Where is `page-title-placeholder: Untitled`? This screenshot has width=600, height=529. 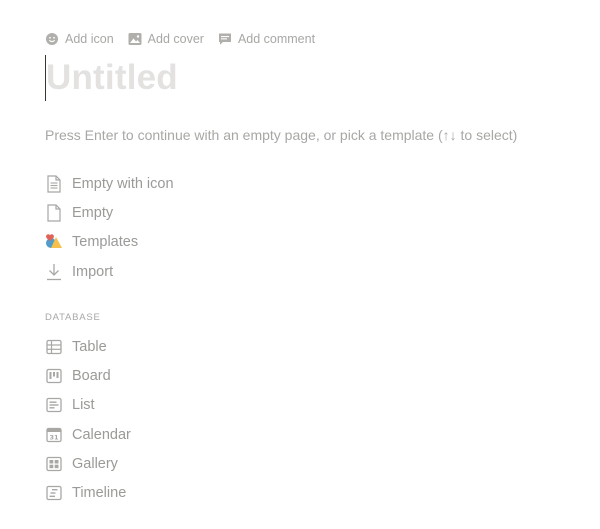
page-title-placeholder: Untitled is located at coordinates (112, 77).